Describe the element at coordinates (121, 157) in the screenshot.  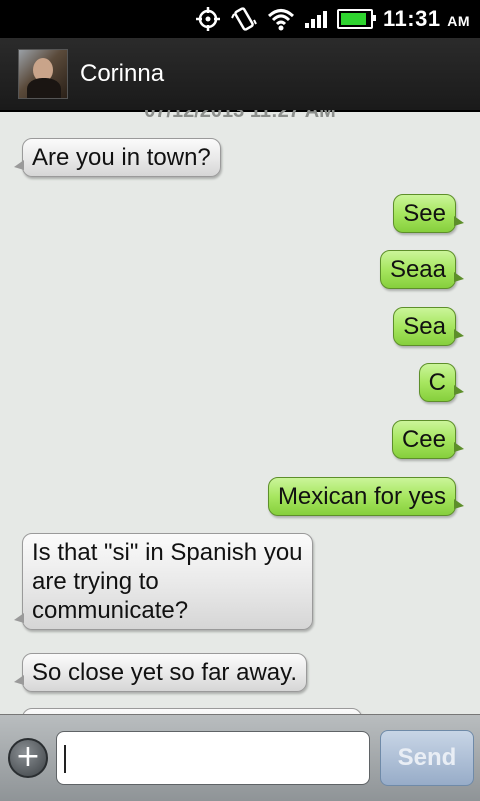
I see `message-text: Are you in town?` at that location.